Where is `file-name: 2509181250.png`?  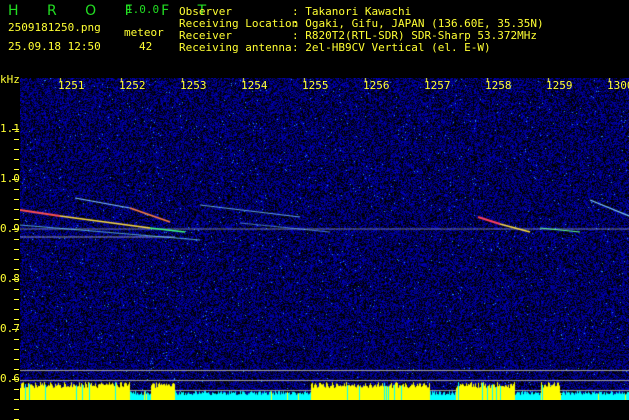
file-name: 2509181250.png is located at coordinates (54, 27).